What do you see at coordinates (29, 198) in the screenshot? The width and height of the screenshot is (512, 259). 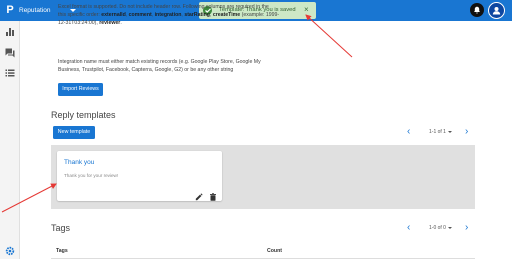 I see `annotation-arrow-card` at bounding box center [29, 198].